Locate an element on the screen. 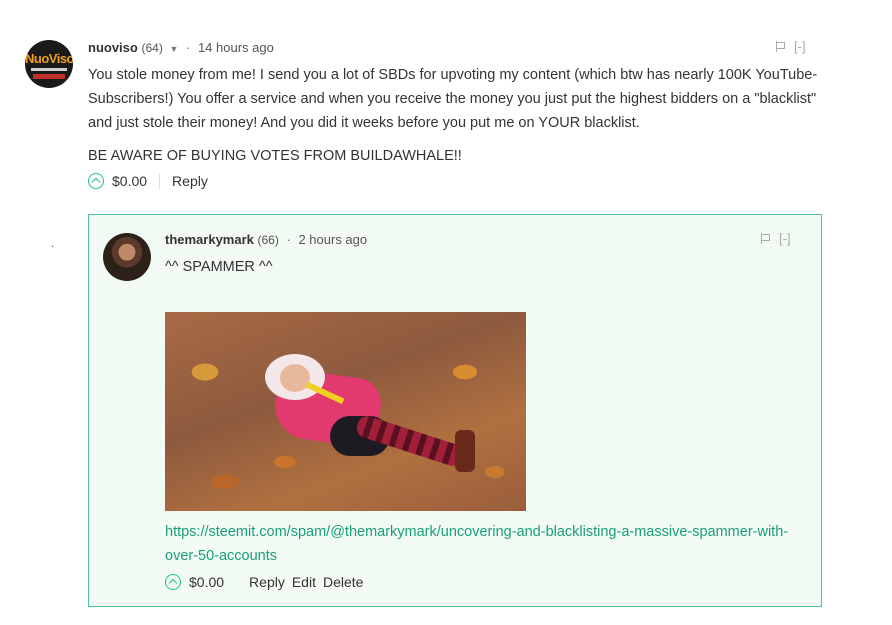  author-reputation: (64) is located at coordinates (152, 48).